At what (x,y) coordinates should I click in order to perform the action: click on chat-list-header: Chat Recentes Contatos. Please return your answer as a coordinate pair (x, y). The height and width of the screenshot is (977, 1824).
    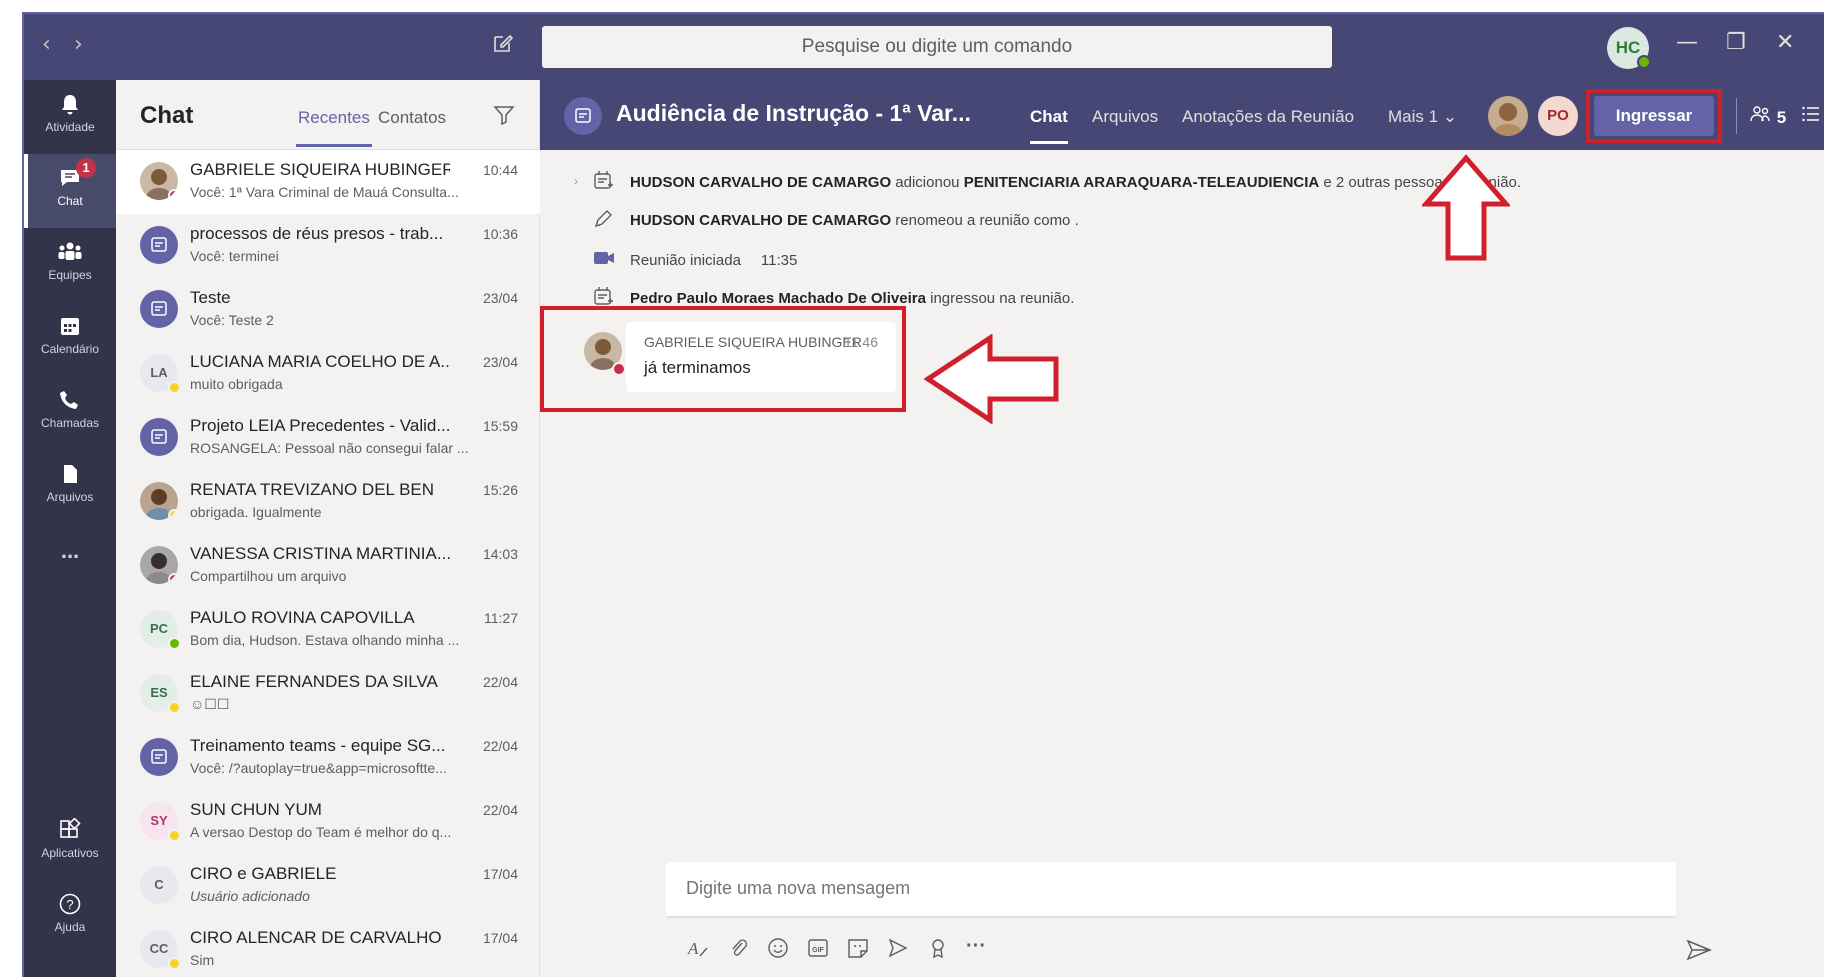
    Looking at the image, I should click on (328, 115).